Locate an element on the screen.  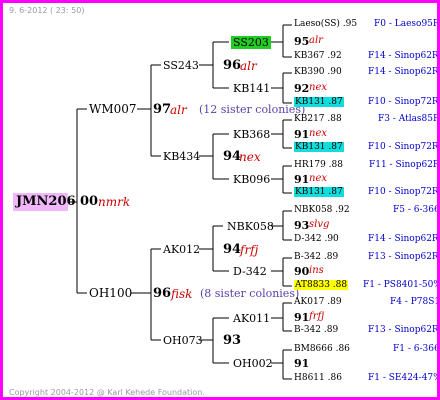
gen1-breeder: fisk is located at coordinates (182, 294).